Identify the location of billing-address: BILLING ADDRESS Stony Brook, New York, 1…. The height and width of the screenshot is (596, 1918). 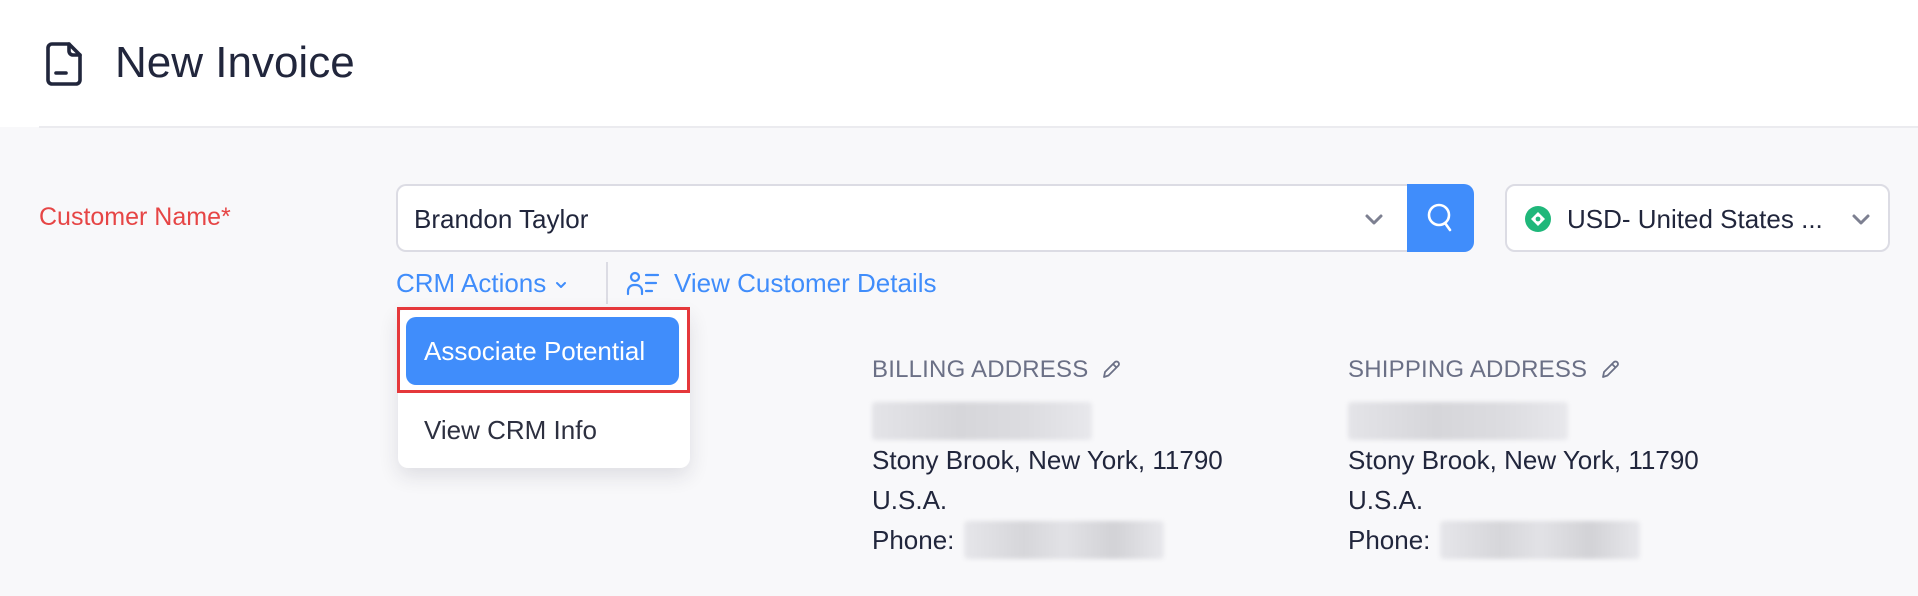
(1047, 456).